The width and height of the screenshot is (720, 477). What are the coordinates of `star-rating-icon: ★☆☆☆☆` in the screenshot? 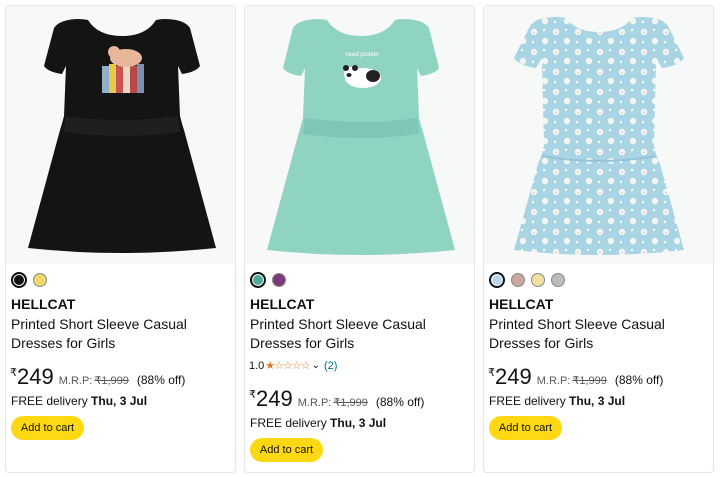 It's located at (287, 366).